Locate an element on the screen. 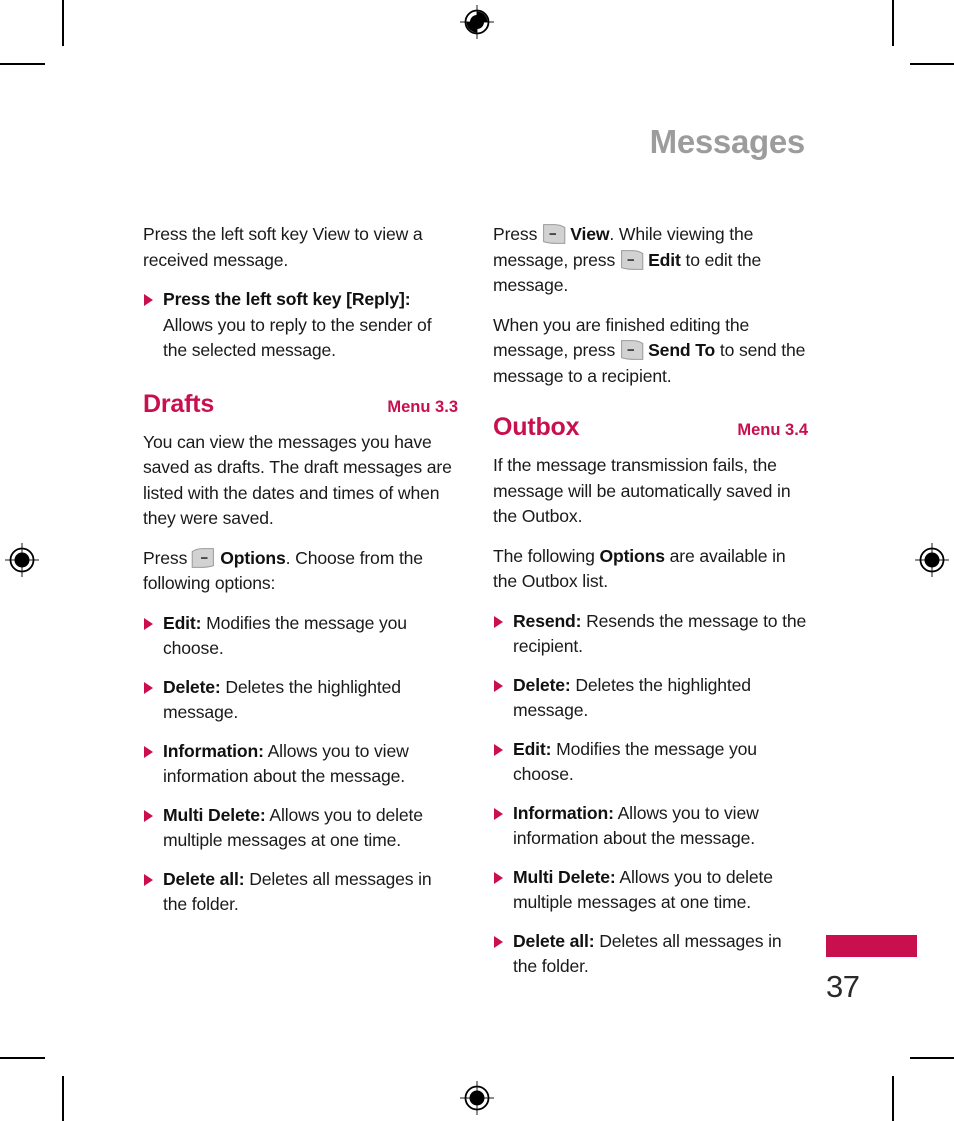  registration-mark-left is located at coordinates (22, 560).